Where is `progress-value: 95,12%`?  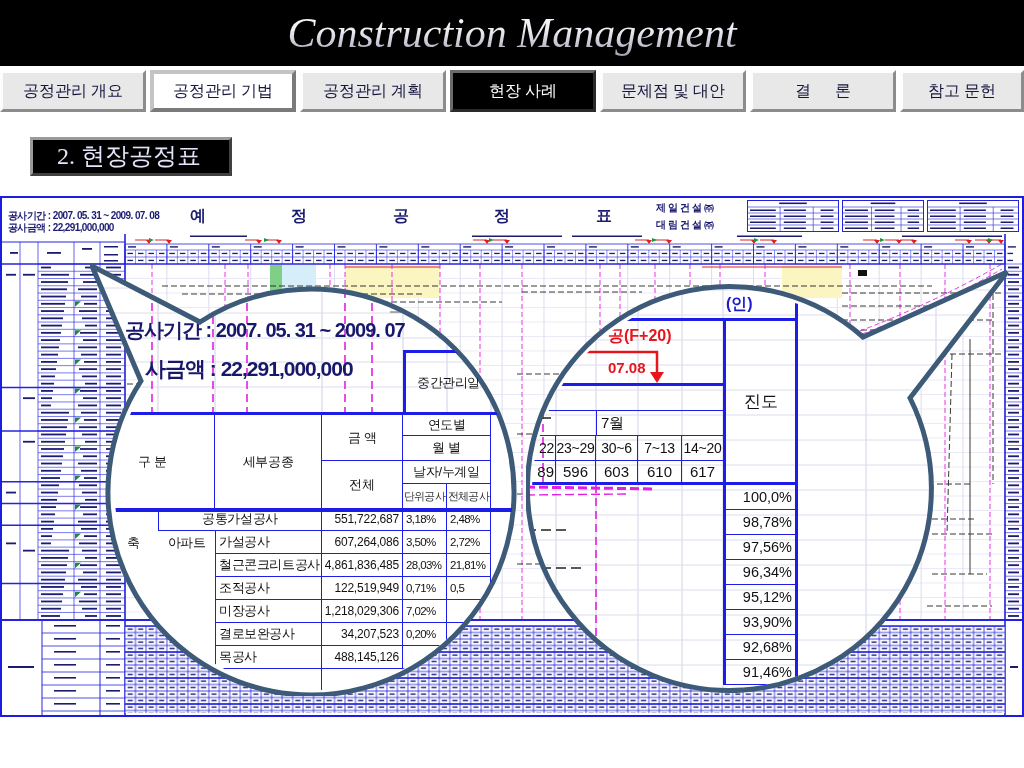
progress-value: 95,12% is located at coordinates (767, 597).